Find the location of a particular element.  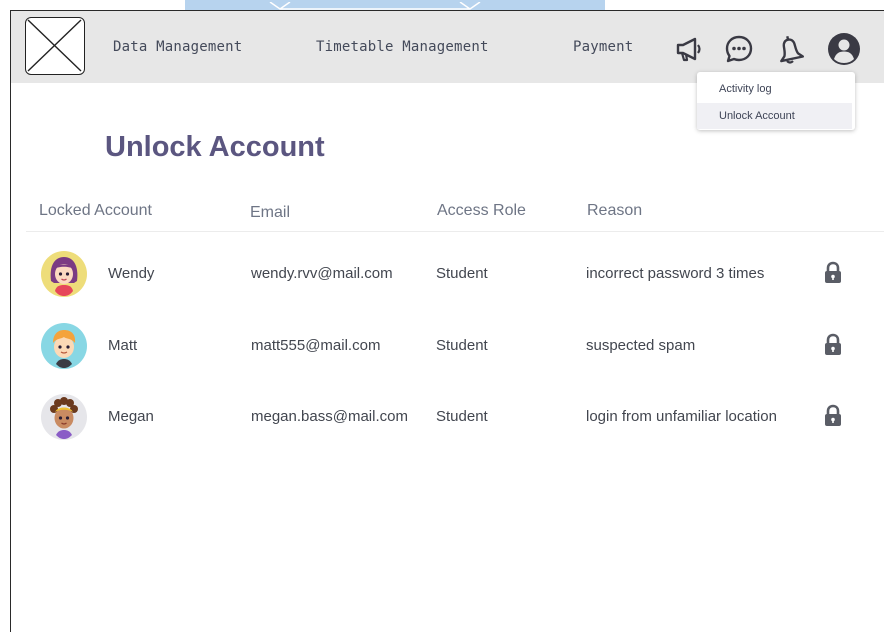

account-email: matt555@mail.com is located at coordinates (316, 345).